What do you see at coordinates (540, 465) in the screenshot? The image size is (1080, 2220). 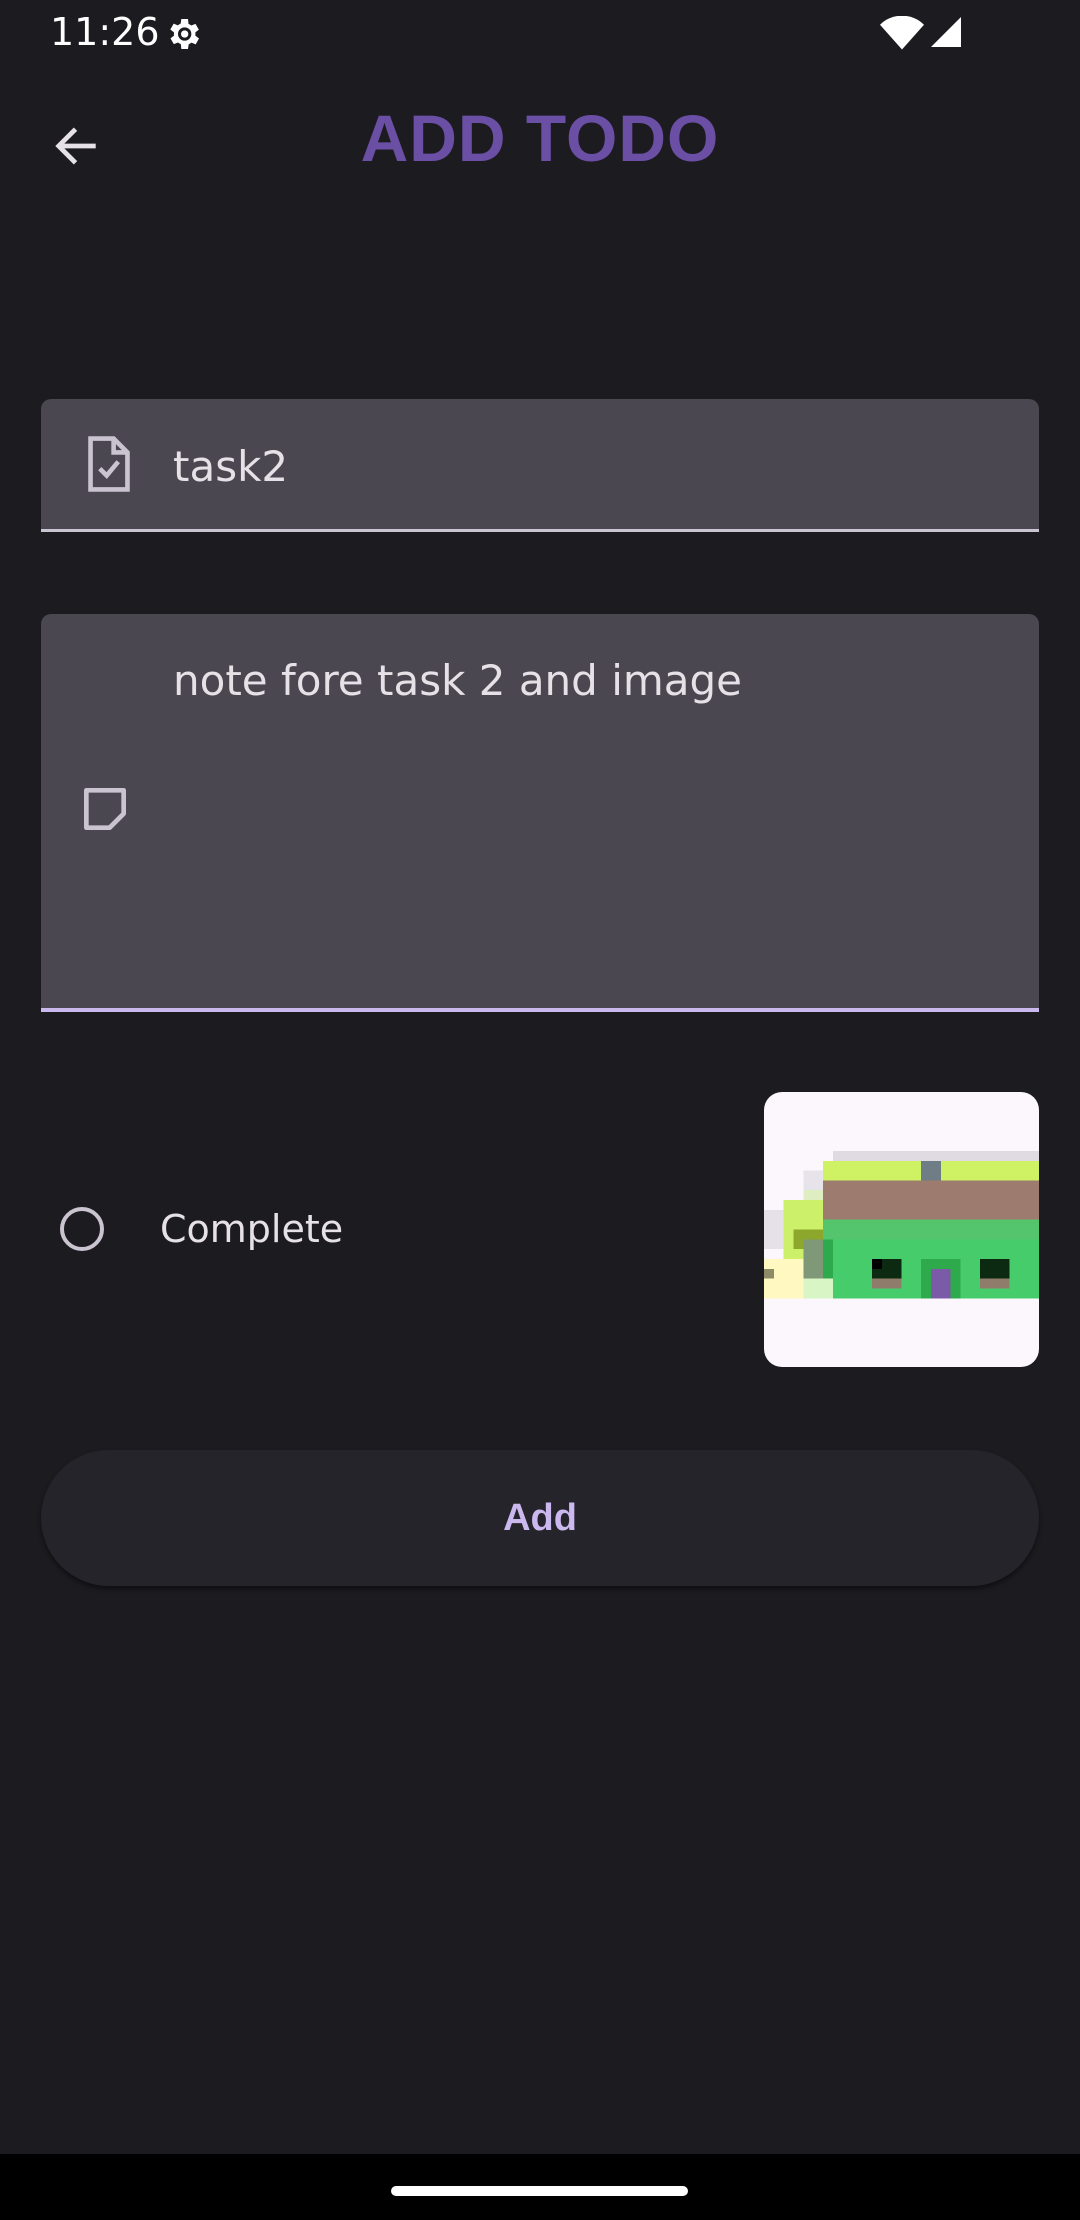 I see `task-input: task2` at bounding box center [540, 465].